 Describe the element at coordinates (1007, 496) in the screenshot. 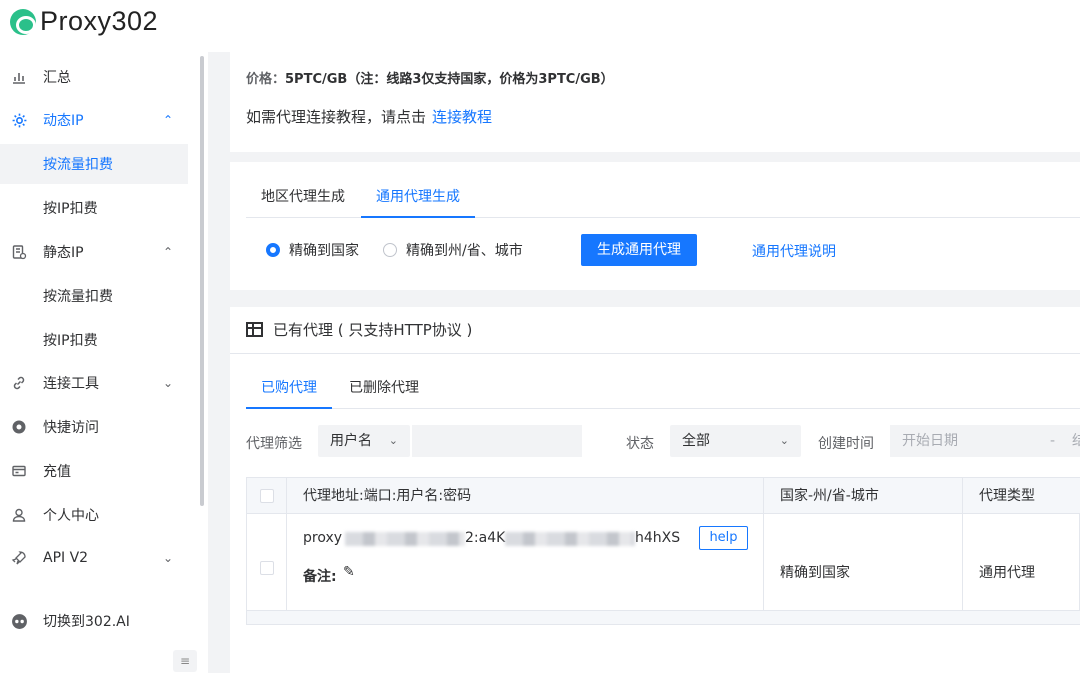

I see `column-header-type: 代理类型` at that location.